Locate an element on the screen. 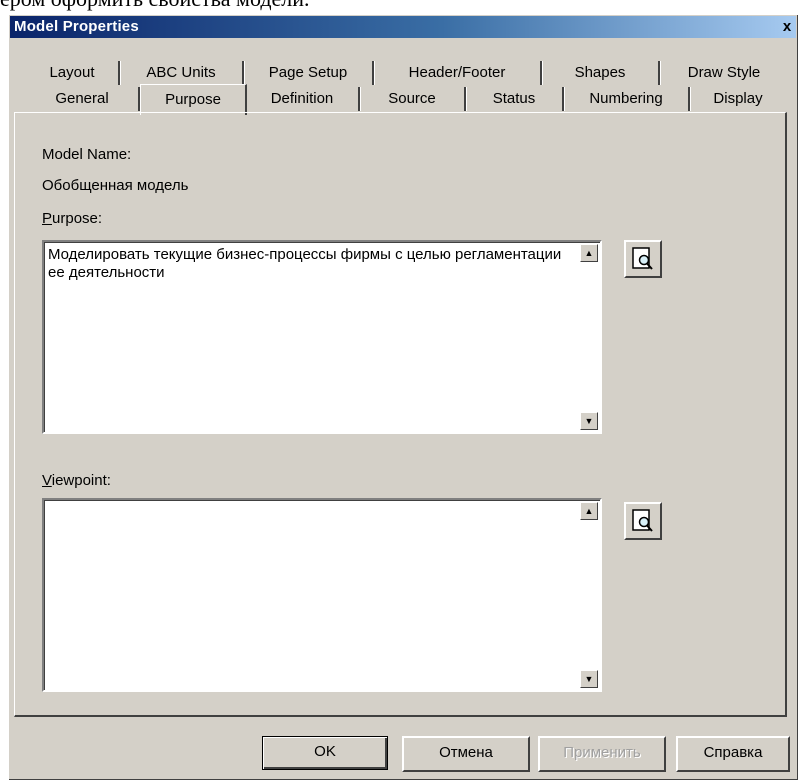 The image size is (798, 780). purpose-label: Purpose: is located at coordinates (72, 218).